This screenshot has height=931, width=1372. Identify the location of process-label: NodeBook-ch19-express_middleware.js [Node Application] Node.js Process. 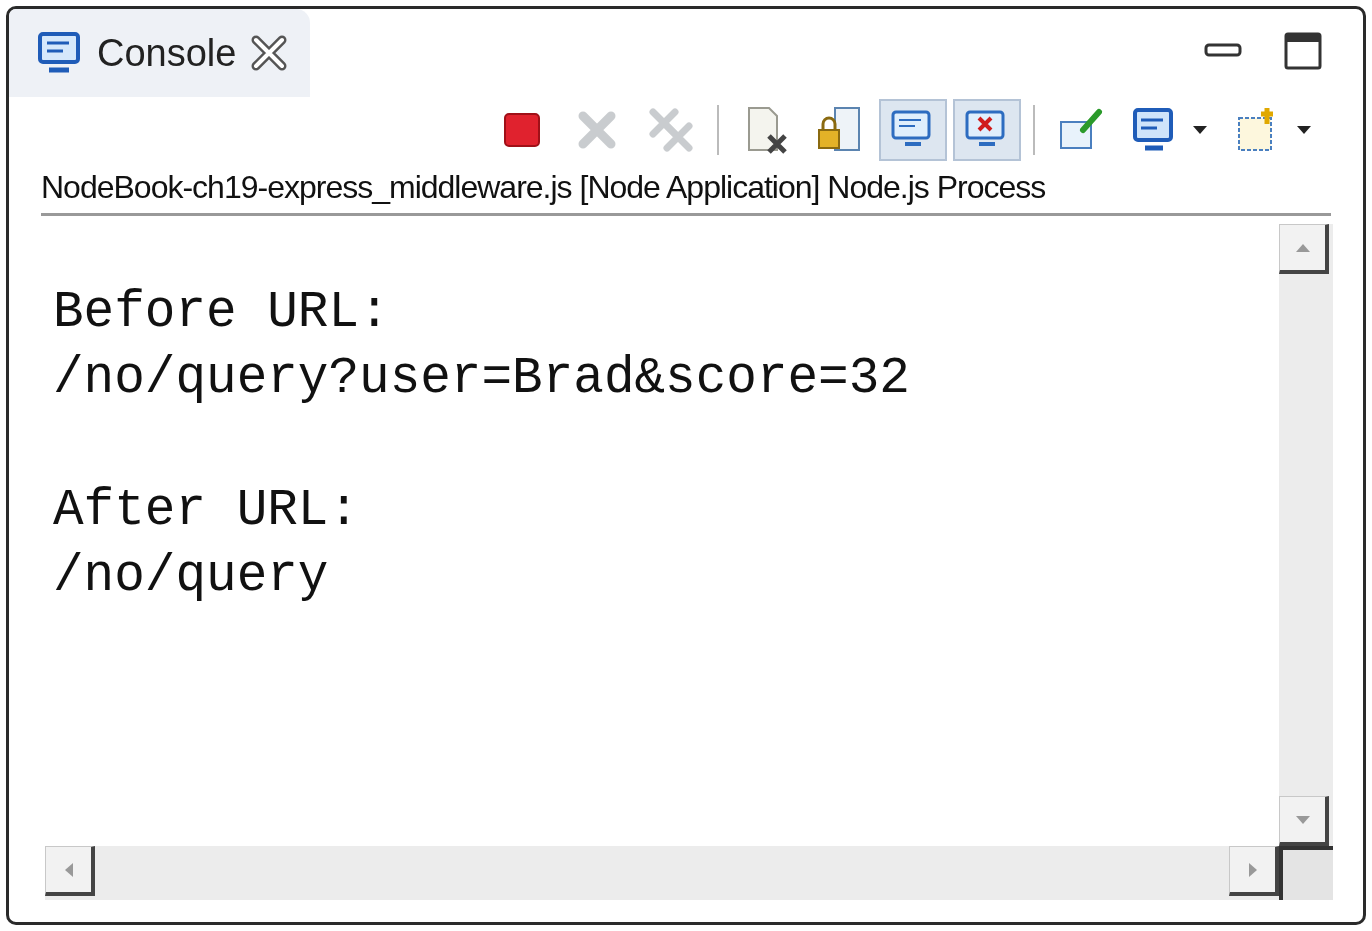
(686, 189).